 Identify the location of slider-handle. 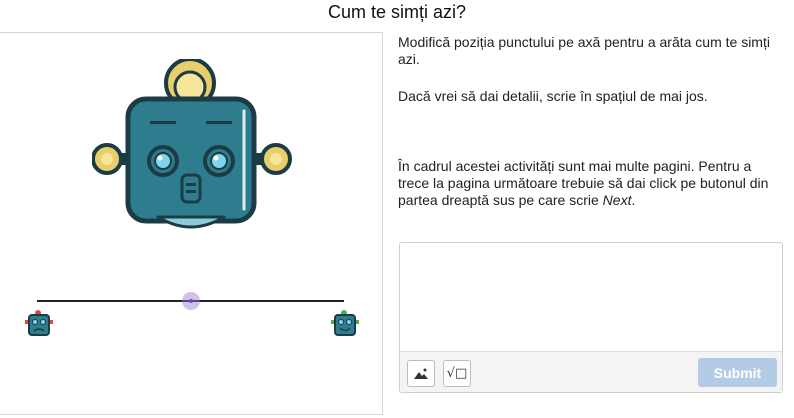
(190, 301).